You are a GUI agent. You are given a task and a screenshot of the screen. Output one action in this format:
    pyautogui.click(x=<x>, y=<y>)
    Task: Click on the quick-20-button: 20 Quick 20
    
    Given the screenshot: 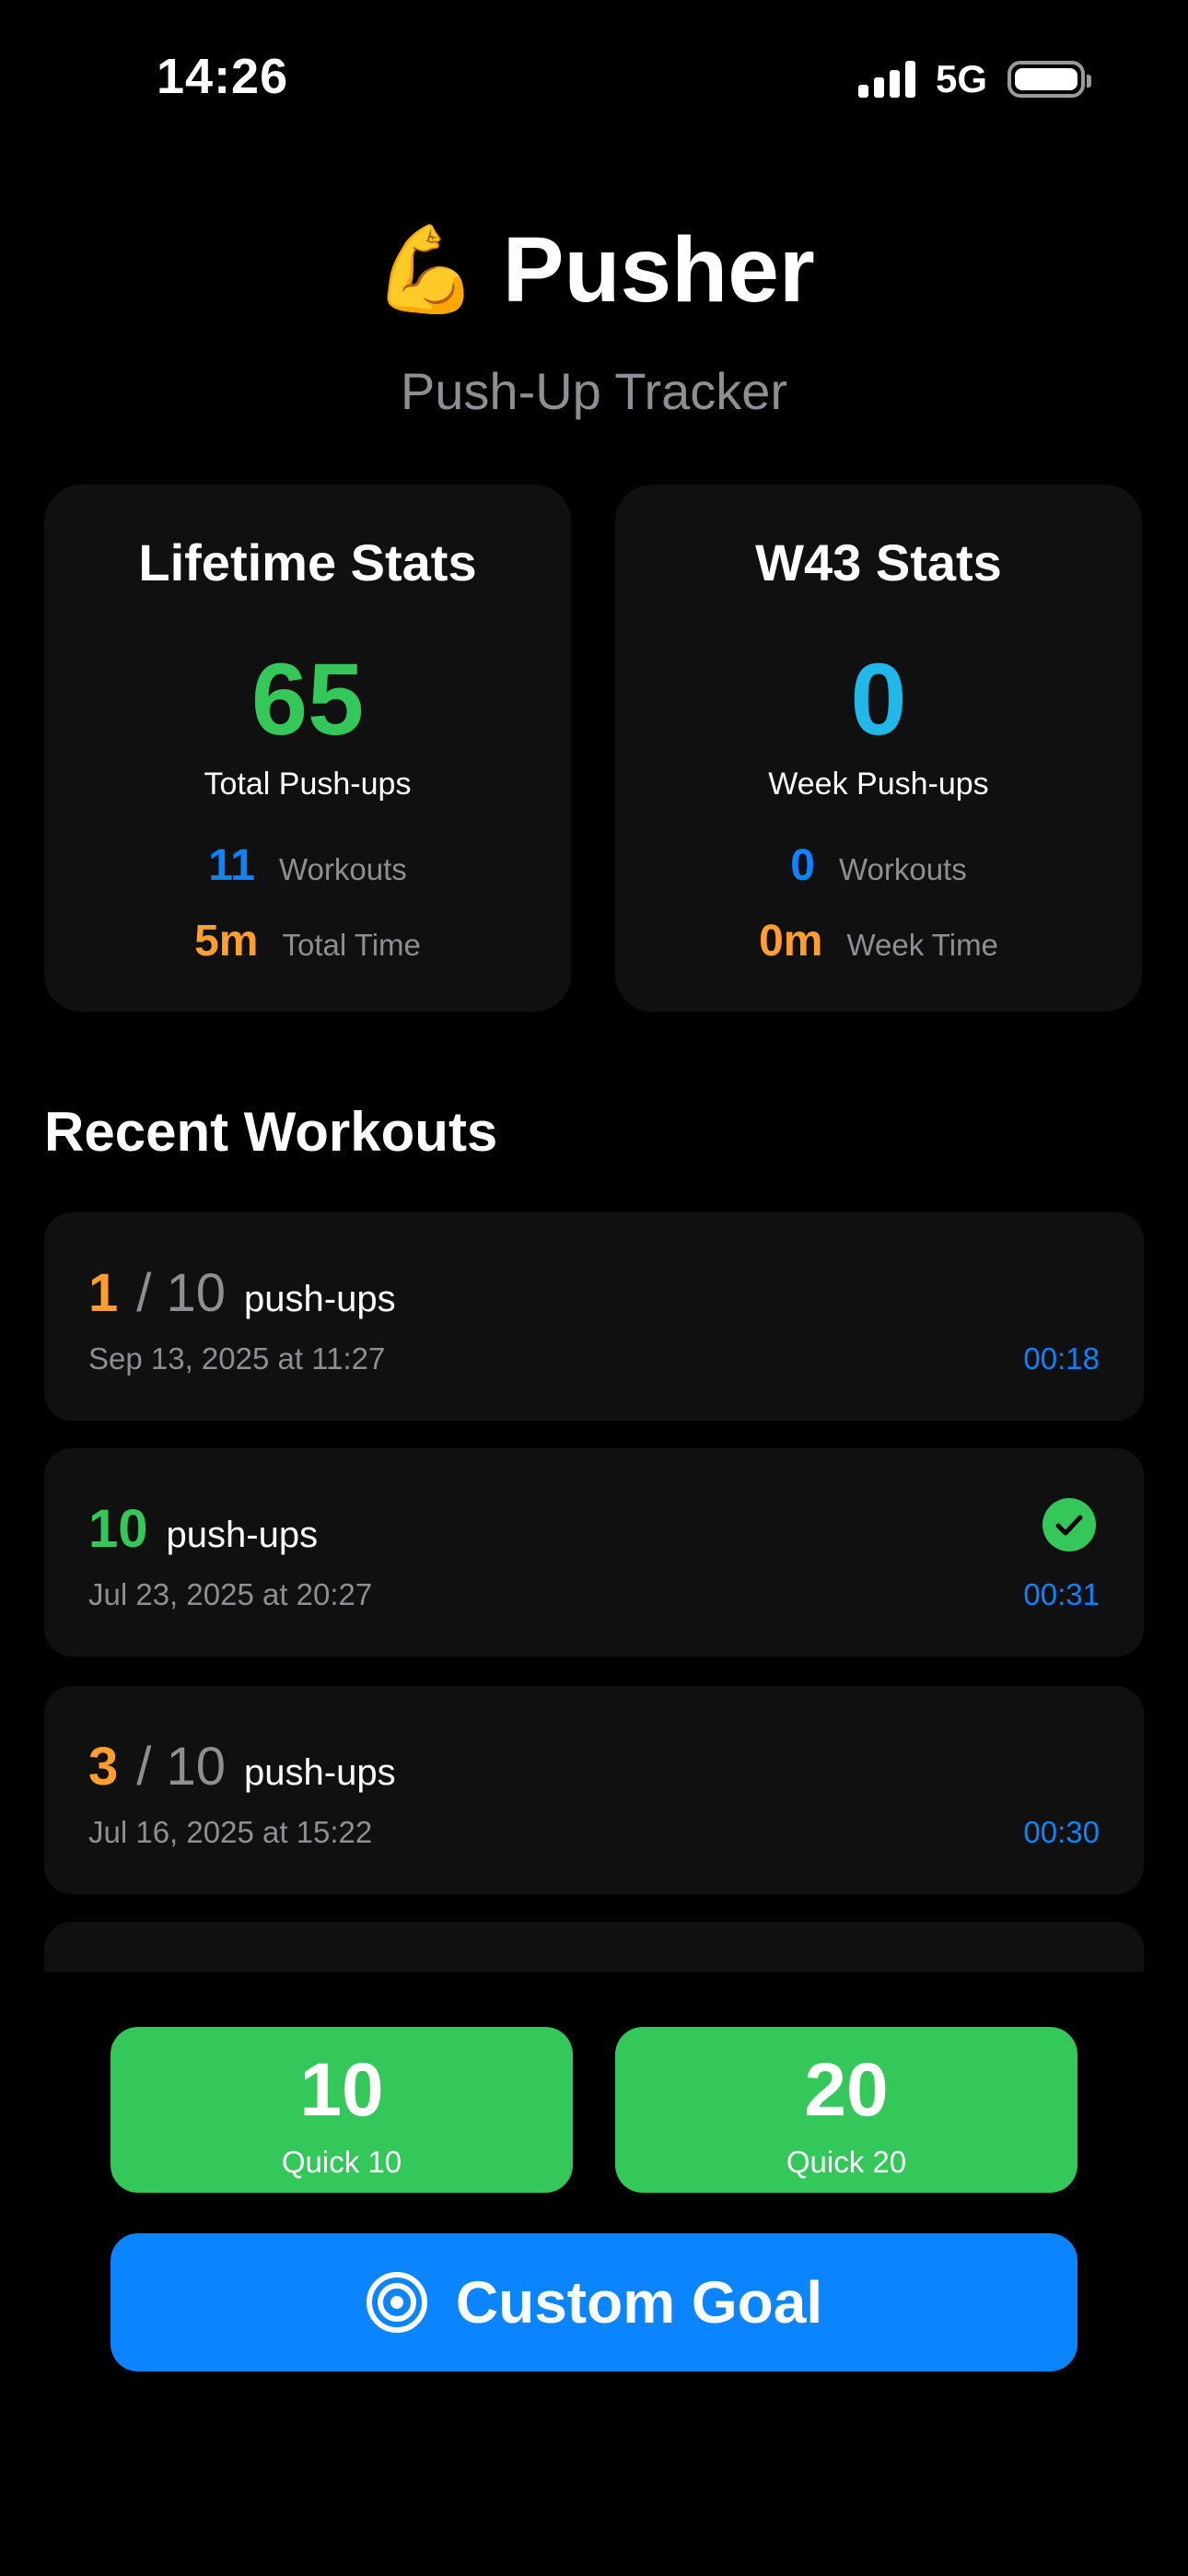 What is the action you would take?
    pyautogui.click(x=846, y=2110)
    